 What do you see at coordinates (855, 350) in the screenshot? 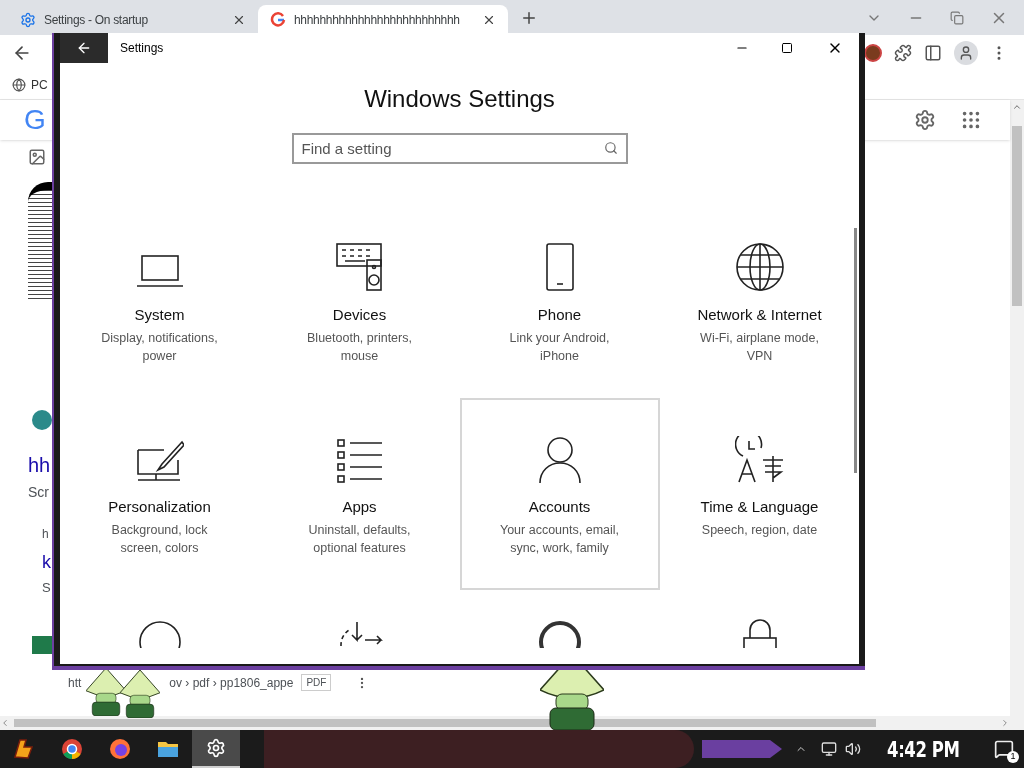
I see `scrollbar` at bounding box center [855, 350].